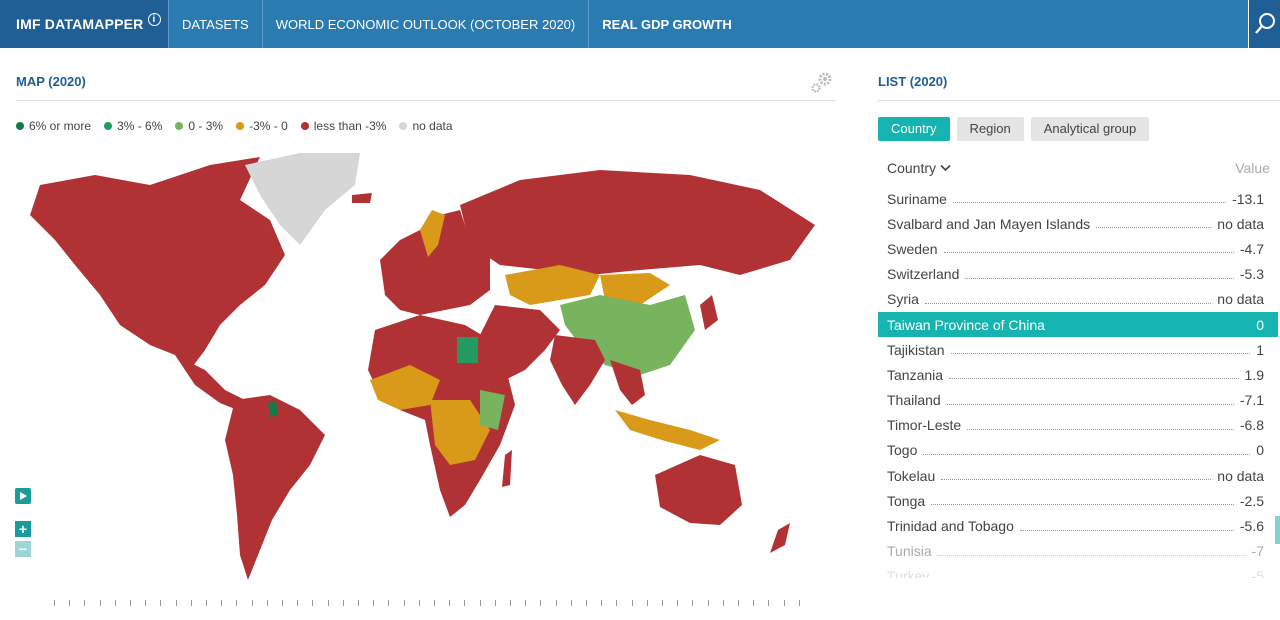 Image resolution: width=1280 pixels, height=620 pixels. Describe the element at coordinates (1078, 571) in the screenshot. I see `list-row: Turkey -5` at that location.